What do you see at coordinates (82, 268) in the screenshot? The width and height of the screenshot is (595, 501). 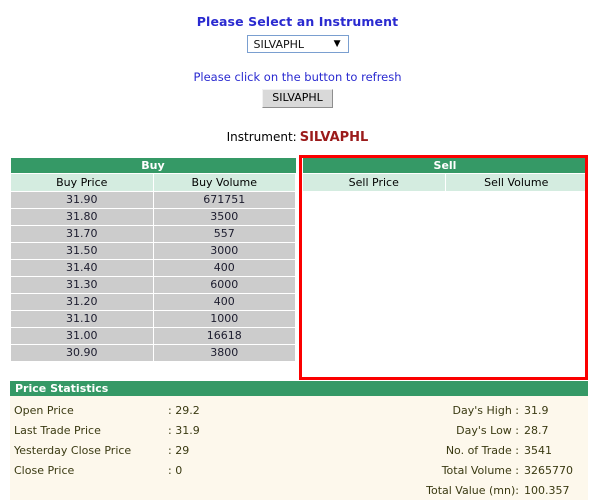 I see `buy-price-cell: 31.40` at bounding box center [82, 268].